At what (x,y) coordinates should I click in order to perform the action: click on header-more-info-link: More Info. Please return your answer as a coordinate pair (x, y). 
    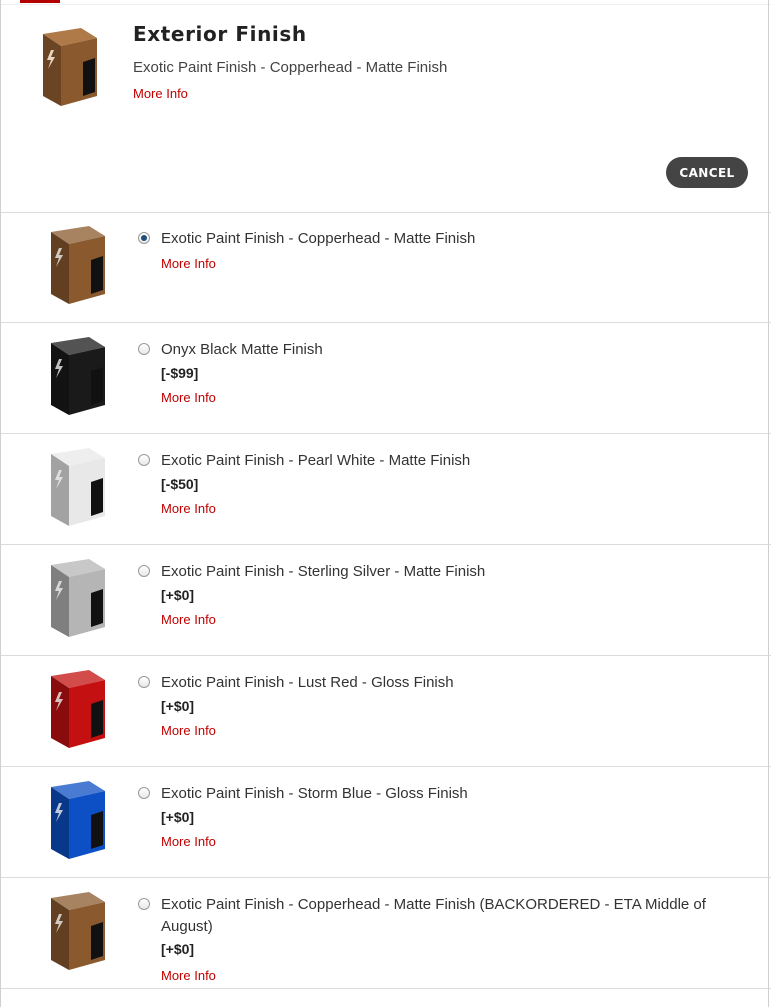
    Looking at the image, I should click on (160, 93).